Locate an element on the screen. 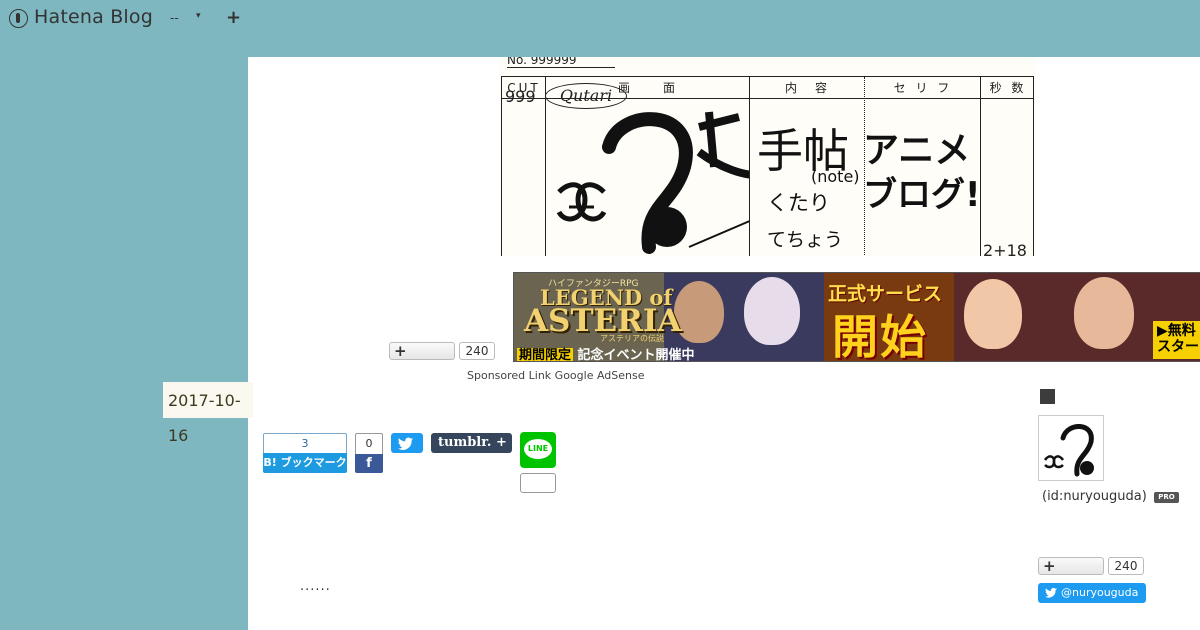 The width and height of the screenshot is (1200, 630). line-share-button: LINE is located at coordinates (538, 450).